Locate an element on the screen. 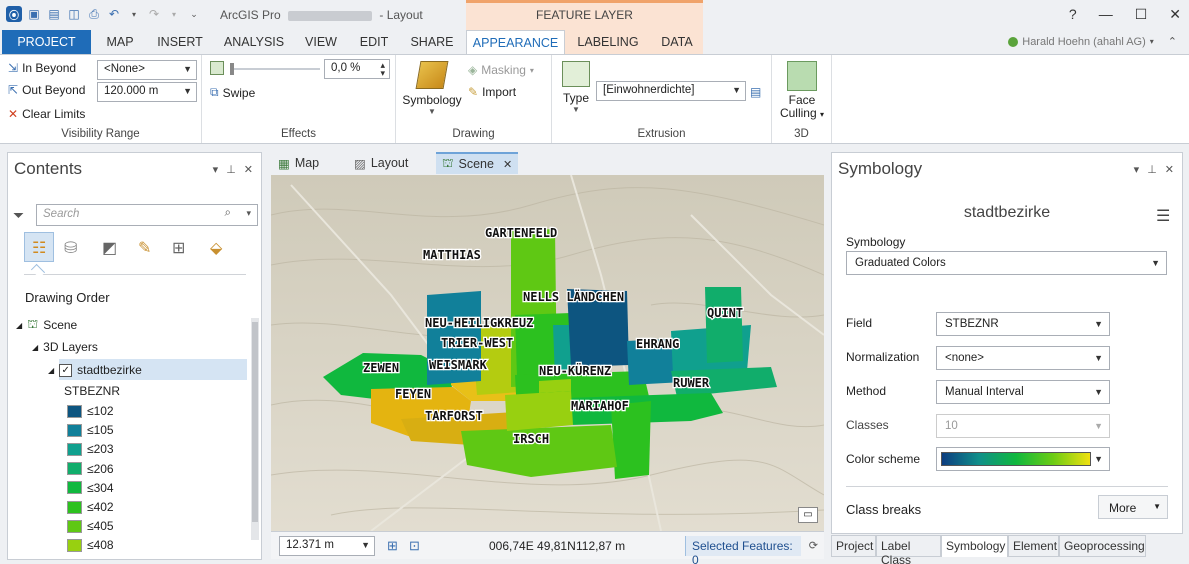  user-dropdown-icon: ▾ is located at coordinates (1152, 41).